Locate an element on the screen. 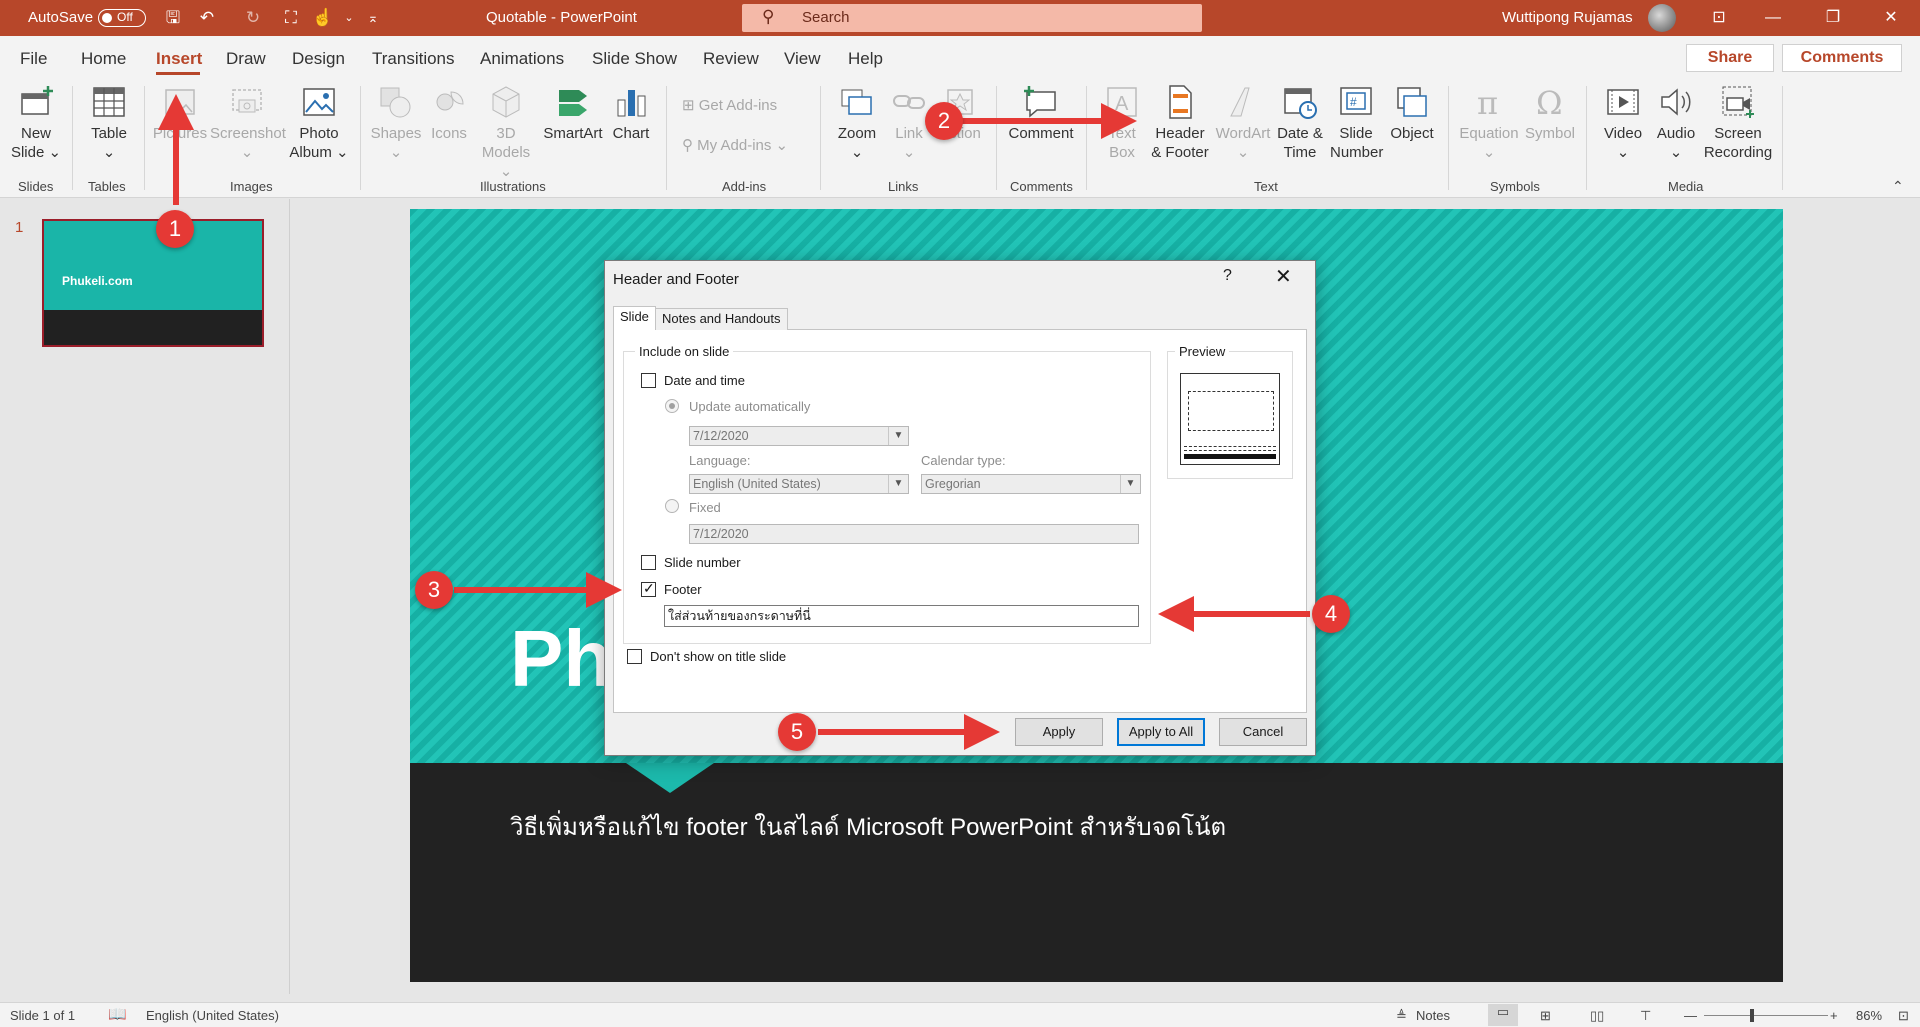 The width and height of the screenshot is (1920, 1027). apply-button: Apply is located at coordinates (1059, 732).